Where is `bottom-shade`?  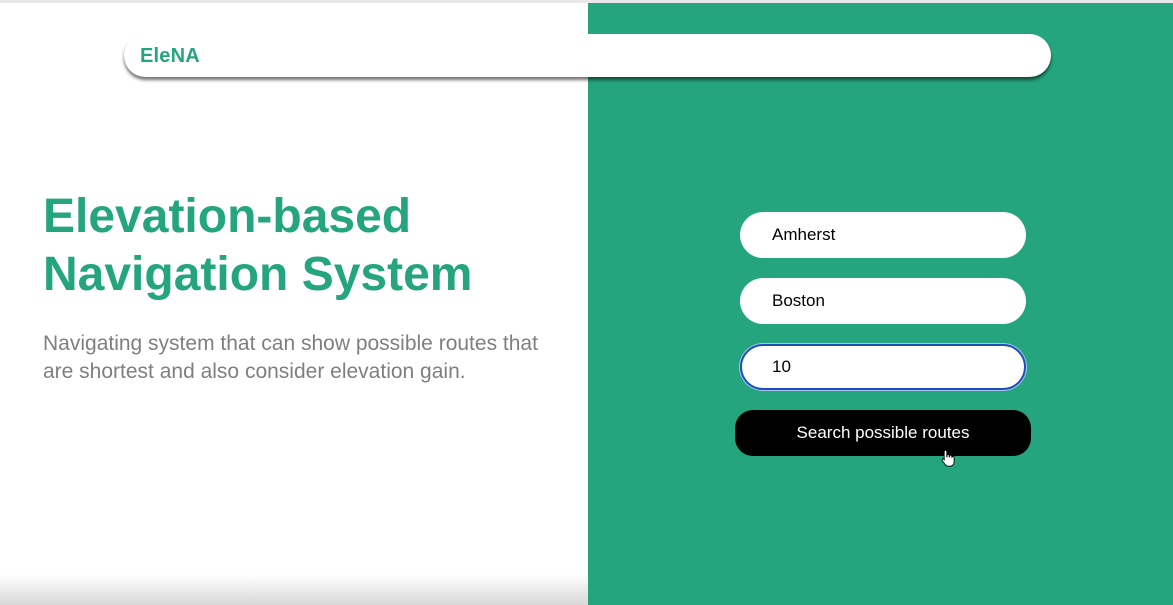 bottom-shade is located at coordinates (294, 589).